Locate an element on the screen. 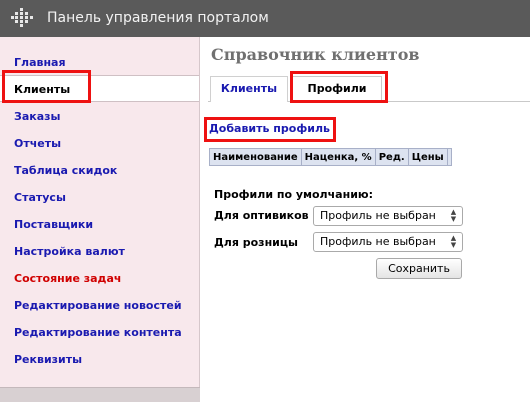 This screenshot has width=530, height=402. wholesale-profile-select: Профиль не выбран ▲ ▼ is located at coordinates (388, 216).